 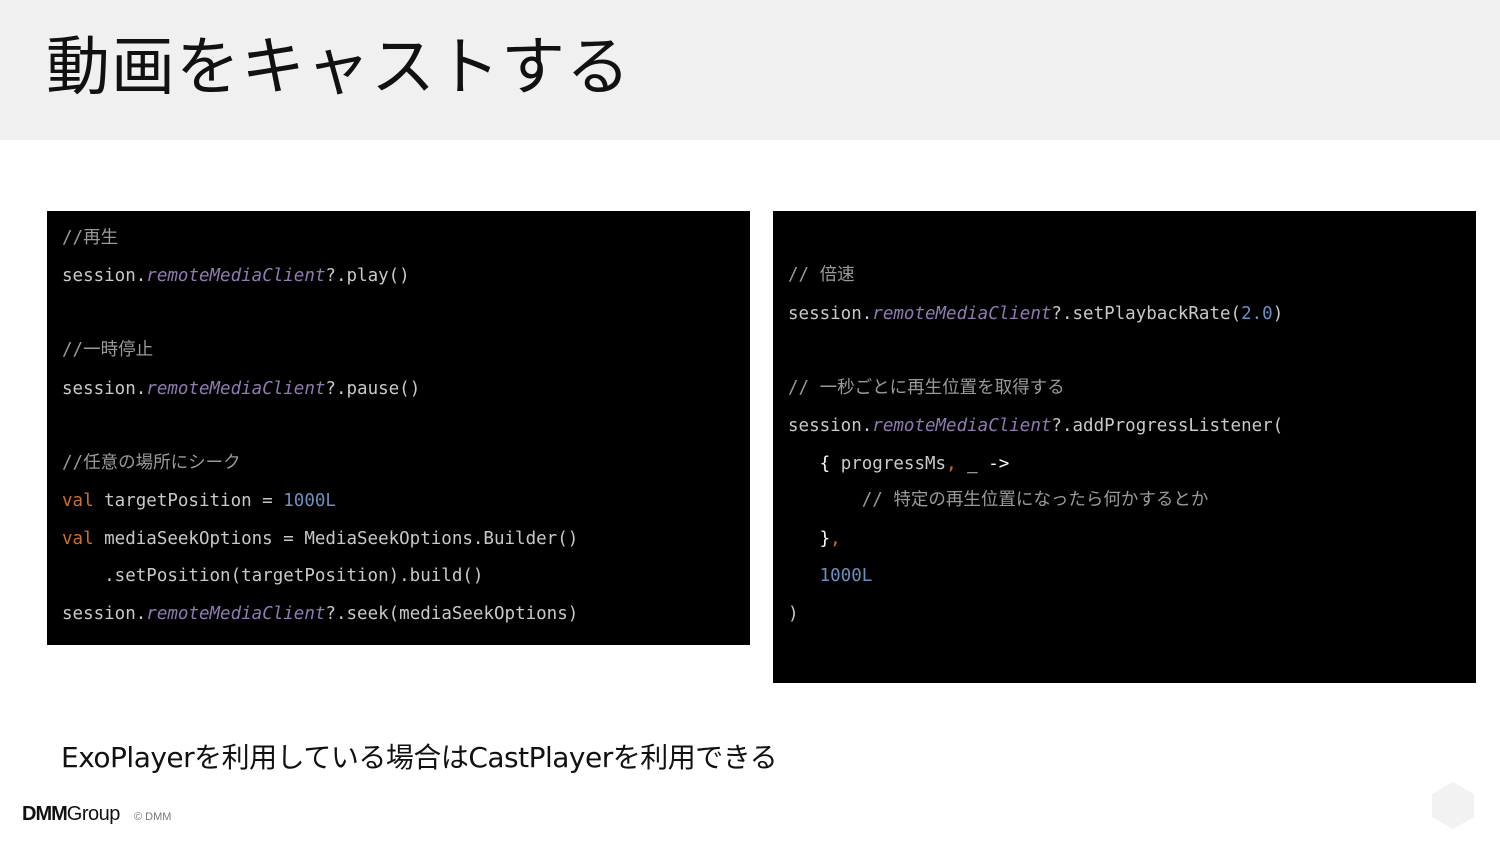 I want to click on code-lambda-params: progressMs, so click(x=888, y=464).